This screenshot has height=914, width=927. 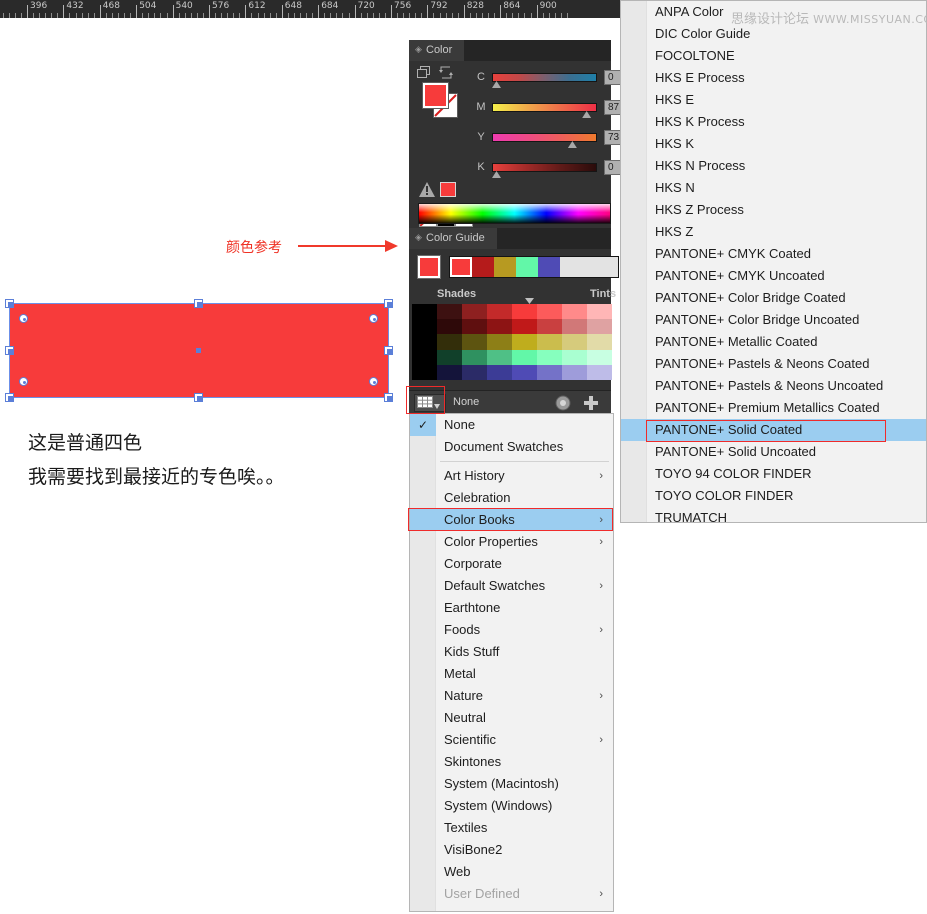 What do you see at coordinates (773, 430) in the screenshot?
I see `submenu-item-pantone-solid-coated: PANTONE+ Solid Coated` at bounding box center [773, 430].